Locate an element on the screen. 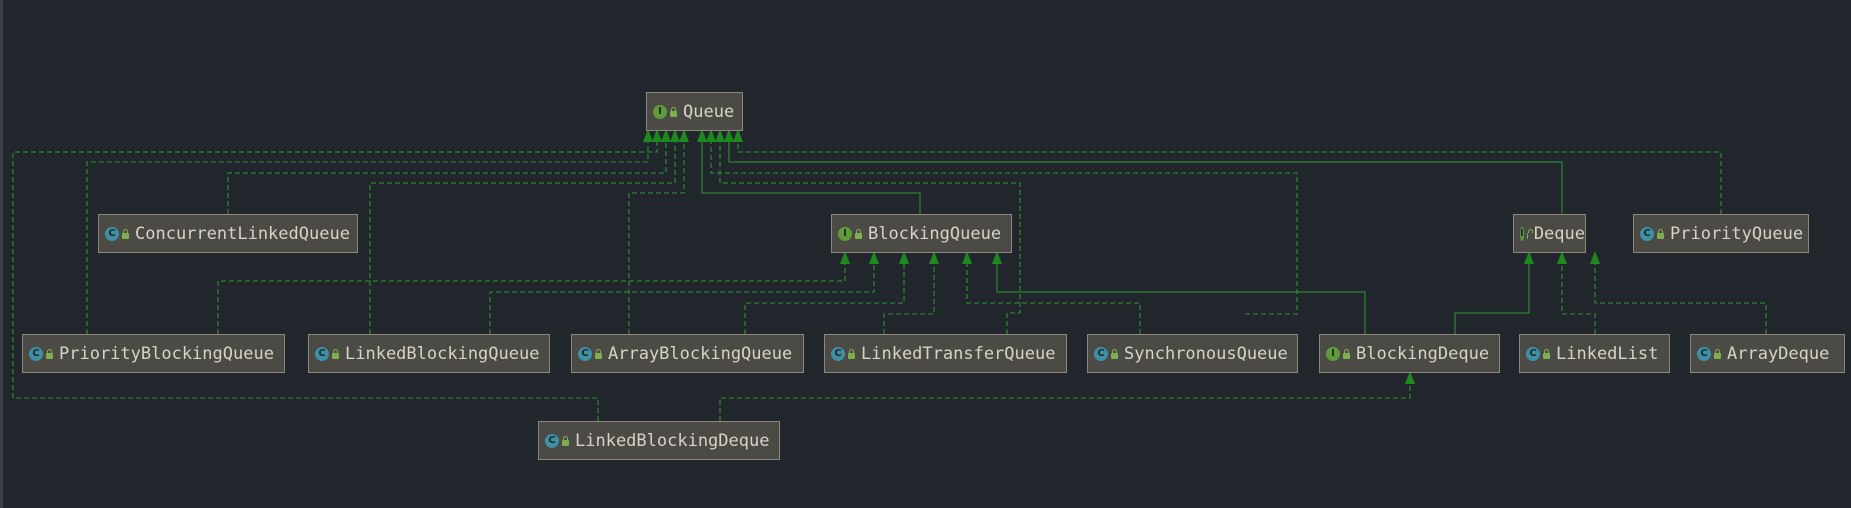  node-linked-transfer-queue: C LinkedTransferQueue is located at coordinates (945, 353).